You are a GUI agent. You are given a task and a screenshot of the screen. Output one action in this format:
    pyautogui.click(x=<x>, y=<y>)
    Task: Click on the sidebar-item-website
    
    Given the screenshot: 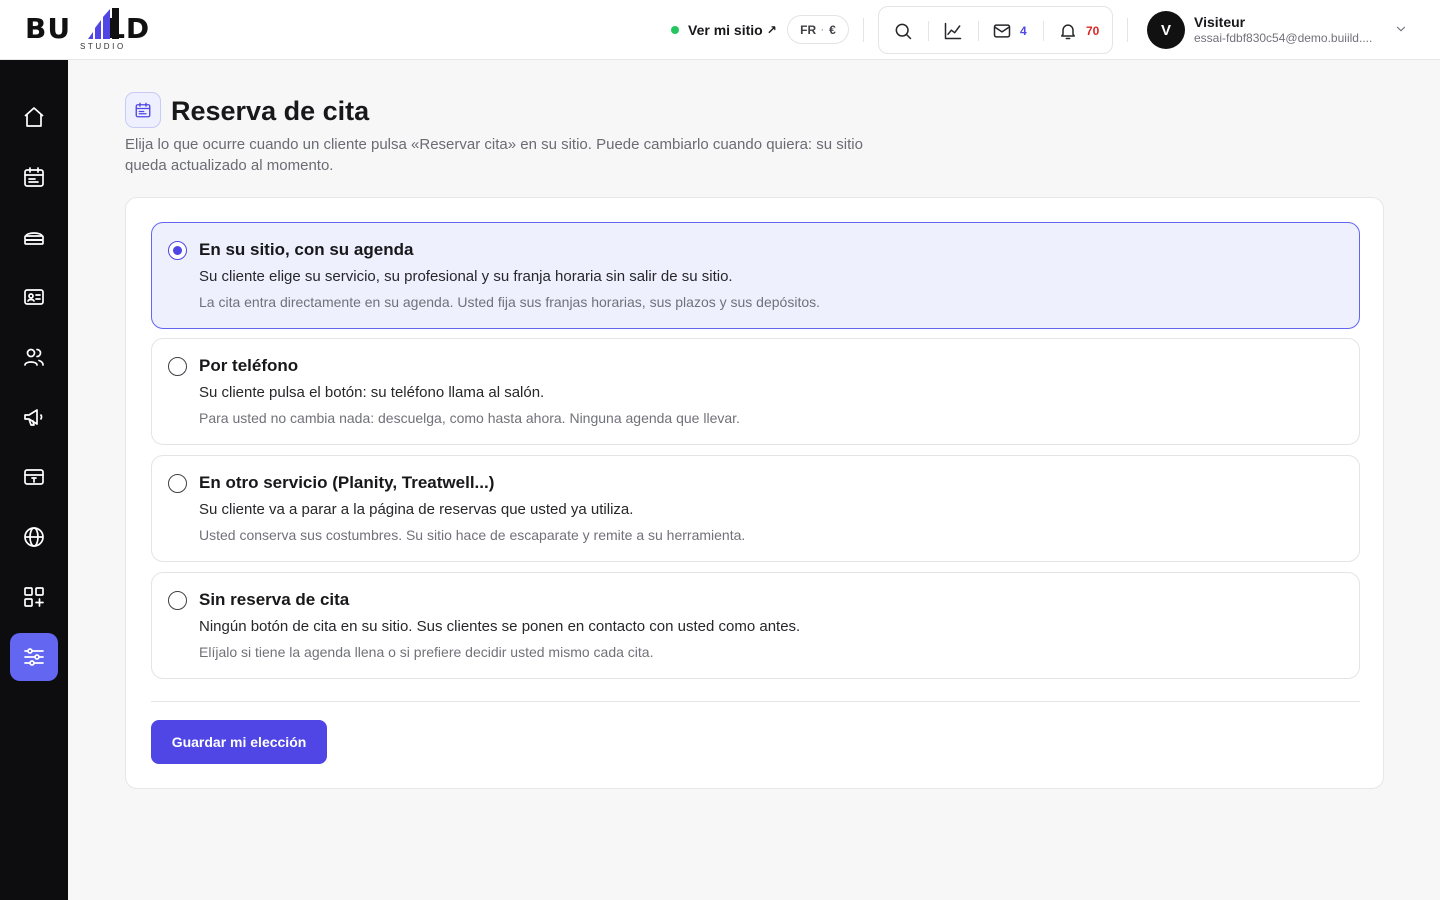 What is the action you would take?
    pyautogui.click(x=34, y=537)
    